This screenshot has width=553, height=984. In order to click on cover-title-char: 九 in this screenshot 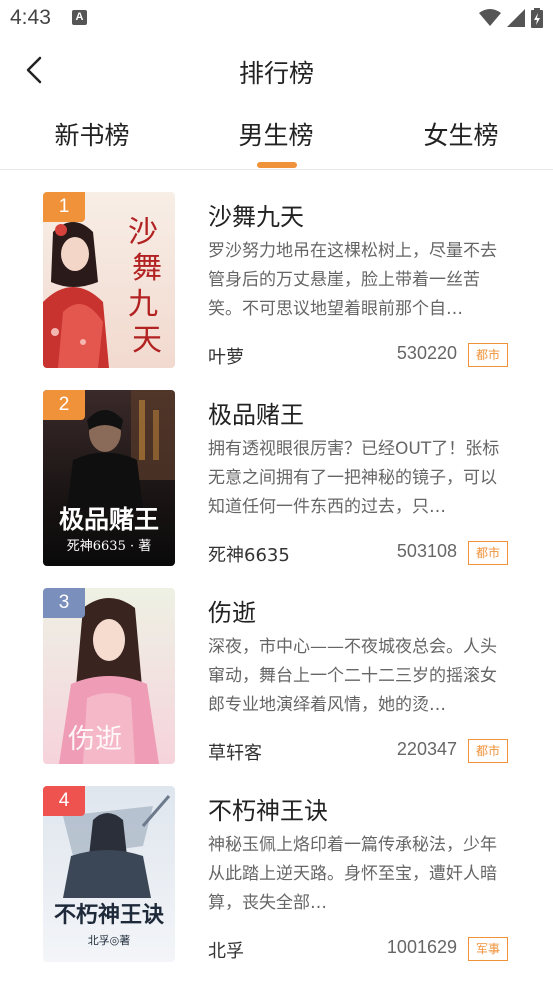, I will do `click(143, 304)`.